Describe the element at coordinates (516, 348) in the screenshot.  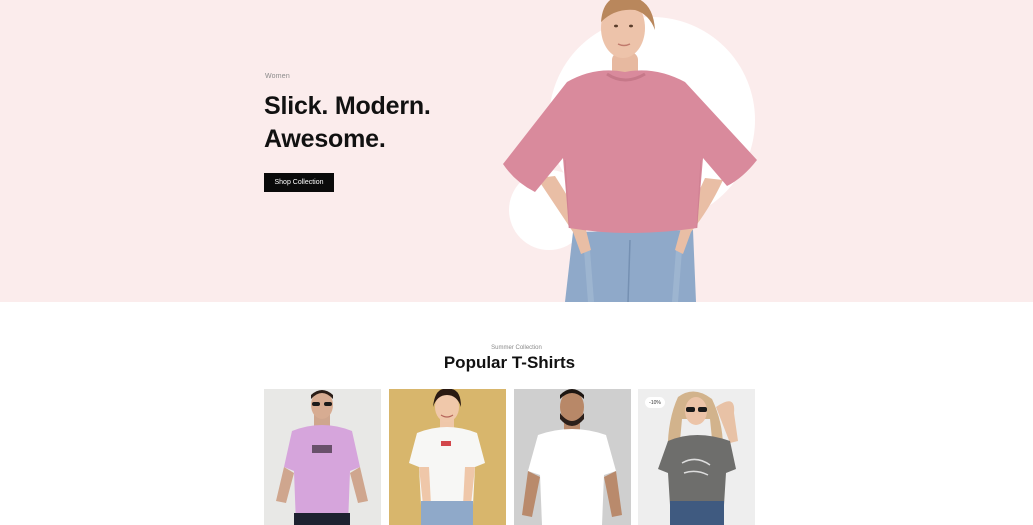
I see `section-eyebrow: Summer Collection` at that location.